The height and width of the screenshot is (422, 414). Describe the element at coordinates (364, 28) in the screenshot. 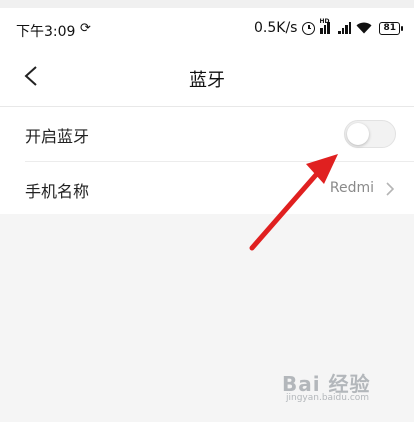

I see `wifi-icon` at that location.